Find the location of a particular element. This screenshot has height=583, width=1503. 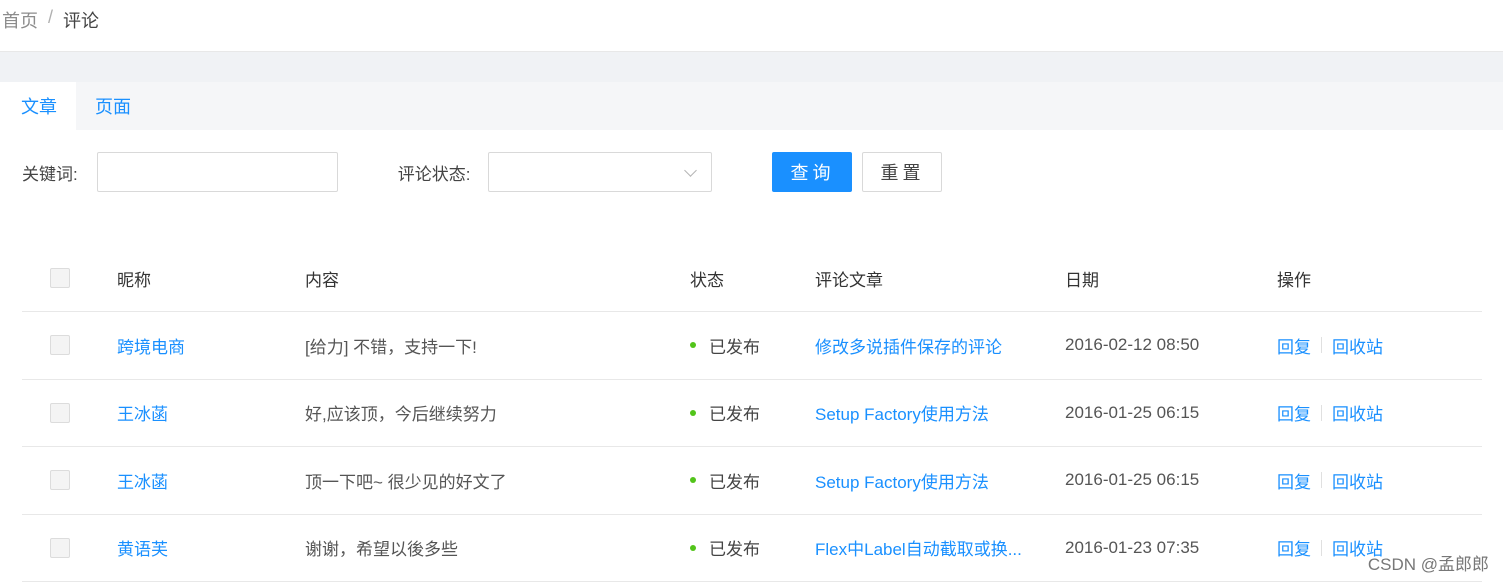

header-article: 评论文章 is located at coordinates (849, 280).